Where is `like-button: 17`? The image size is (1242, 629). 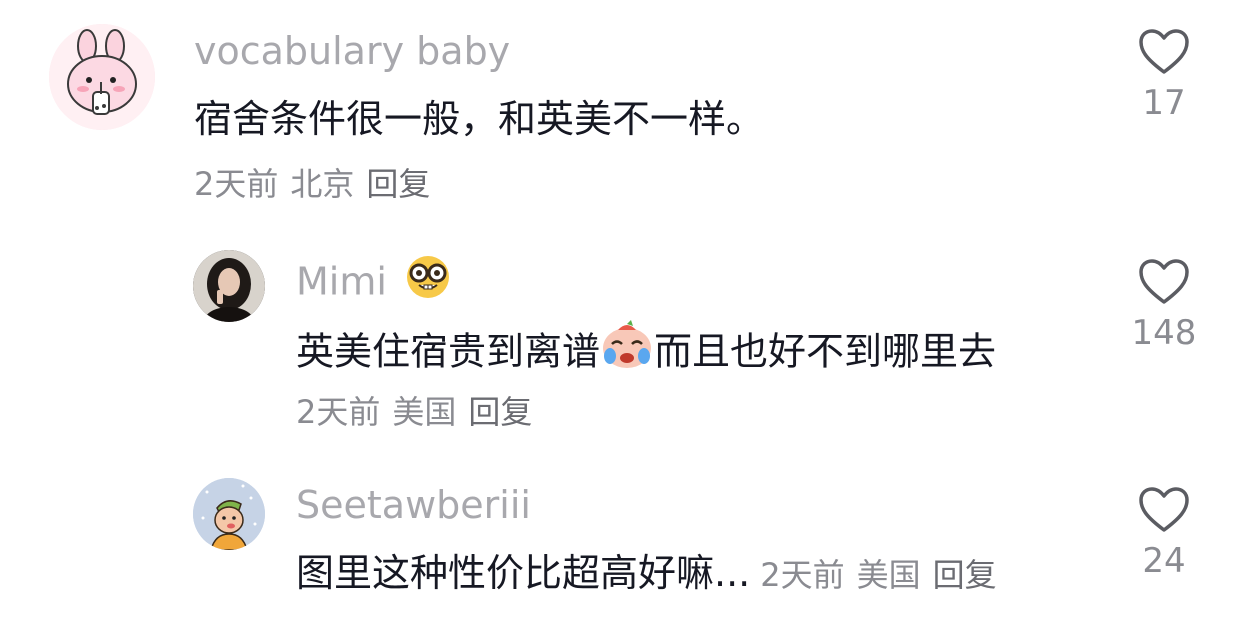
like-button: 17 is located at coordinates (1164, 74).